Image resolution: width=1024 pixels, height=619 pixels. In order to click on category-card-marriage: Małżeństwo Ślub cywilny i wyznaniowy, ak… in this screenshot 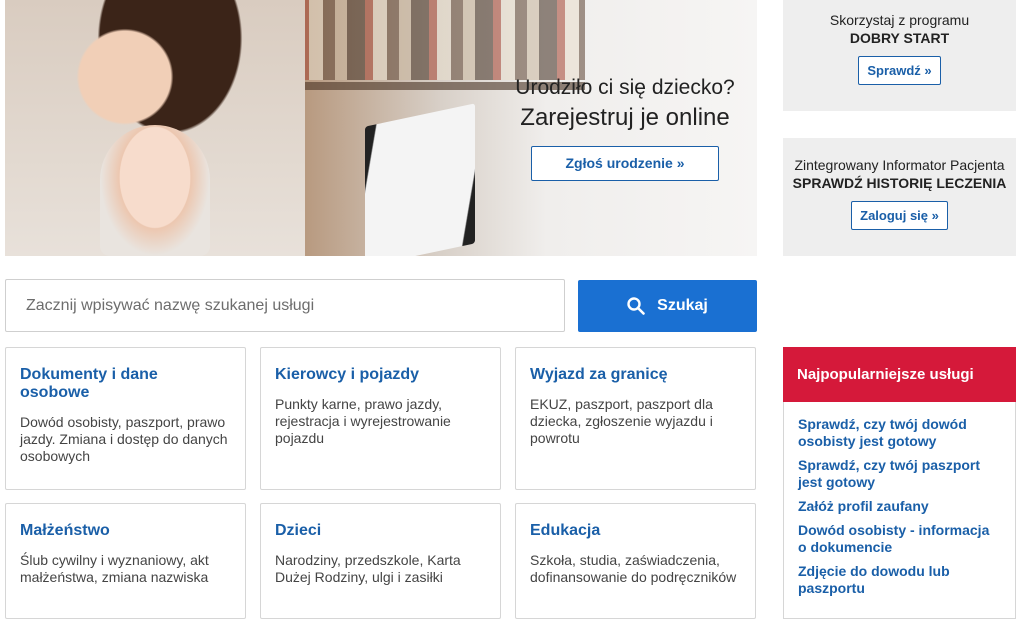, I will do `click(125, 561)`.